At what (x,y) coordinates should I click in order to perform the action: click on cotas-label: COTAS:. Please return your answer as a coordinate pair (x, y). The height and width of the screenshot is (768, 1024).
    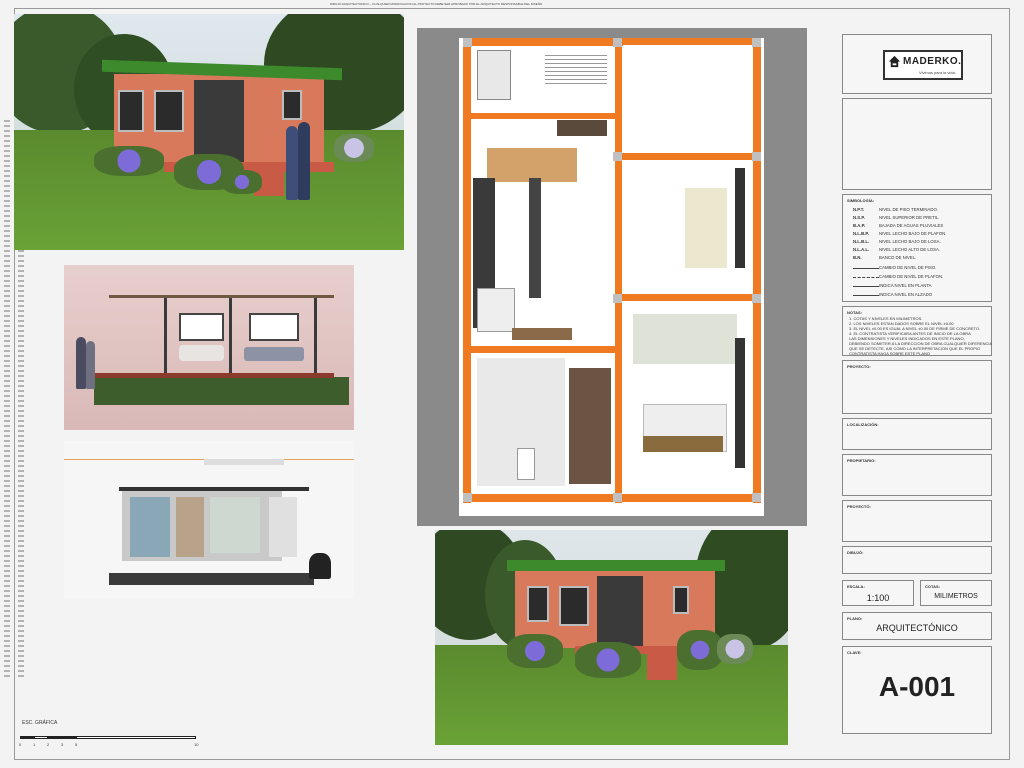
    Looking at the image, I should click on (933, 586).